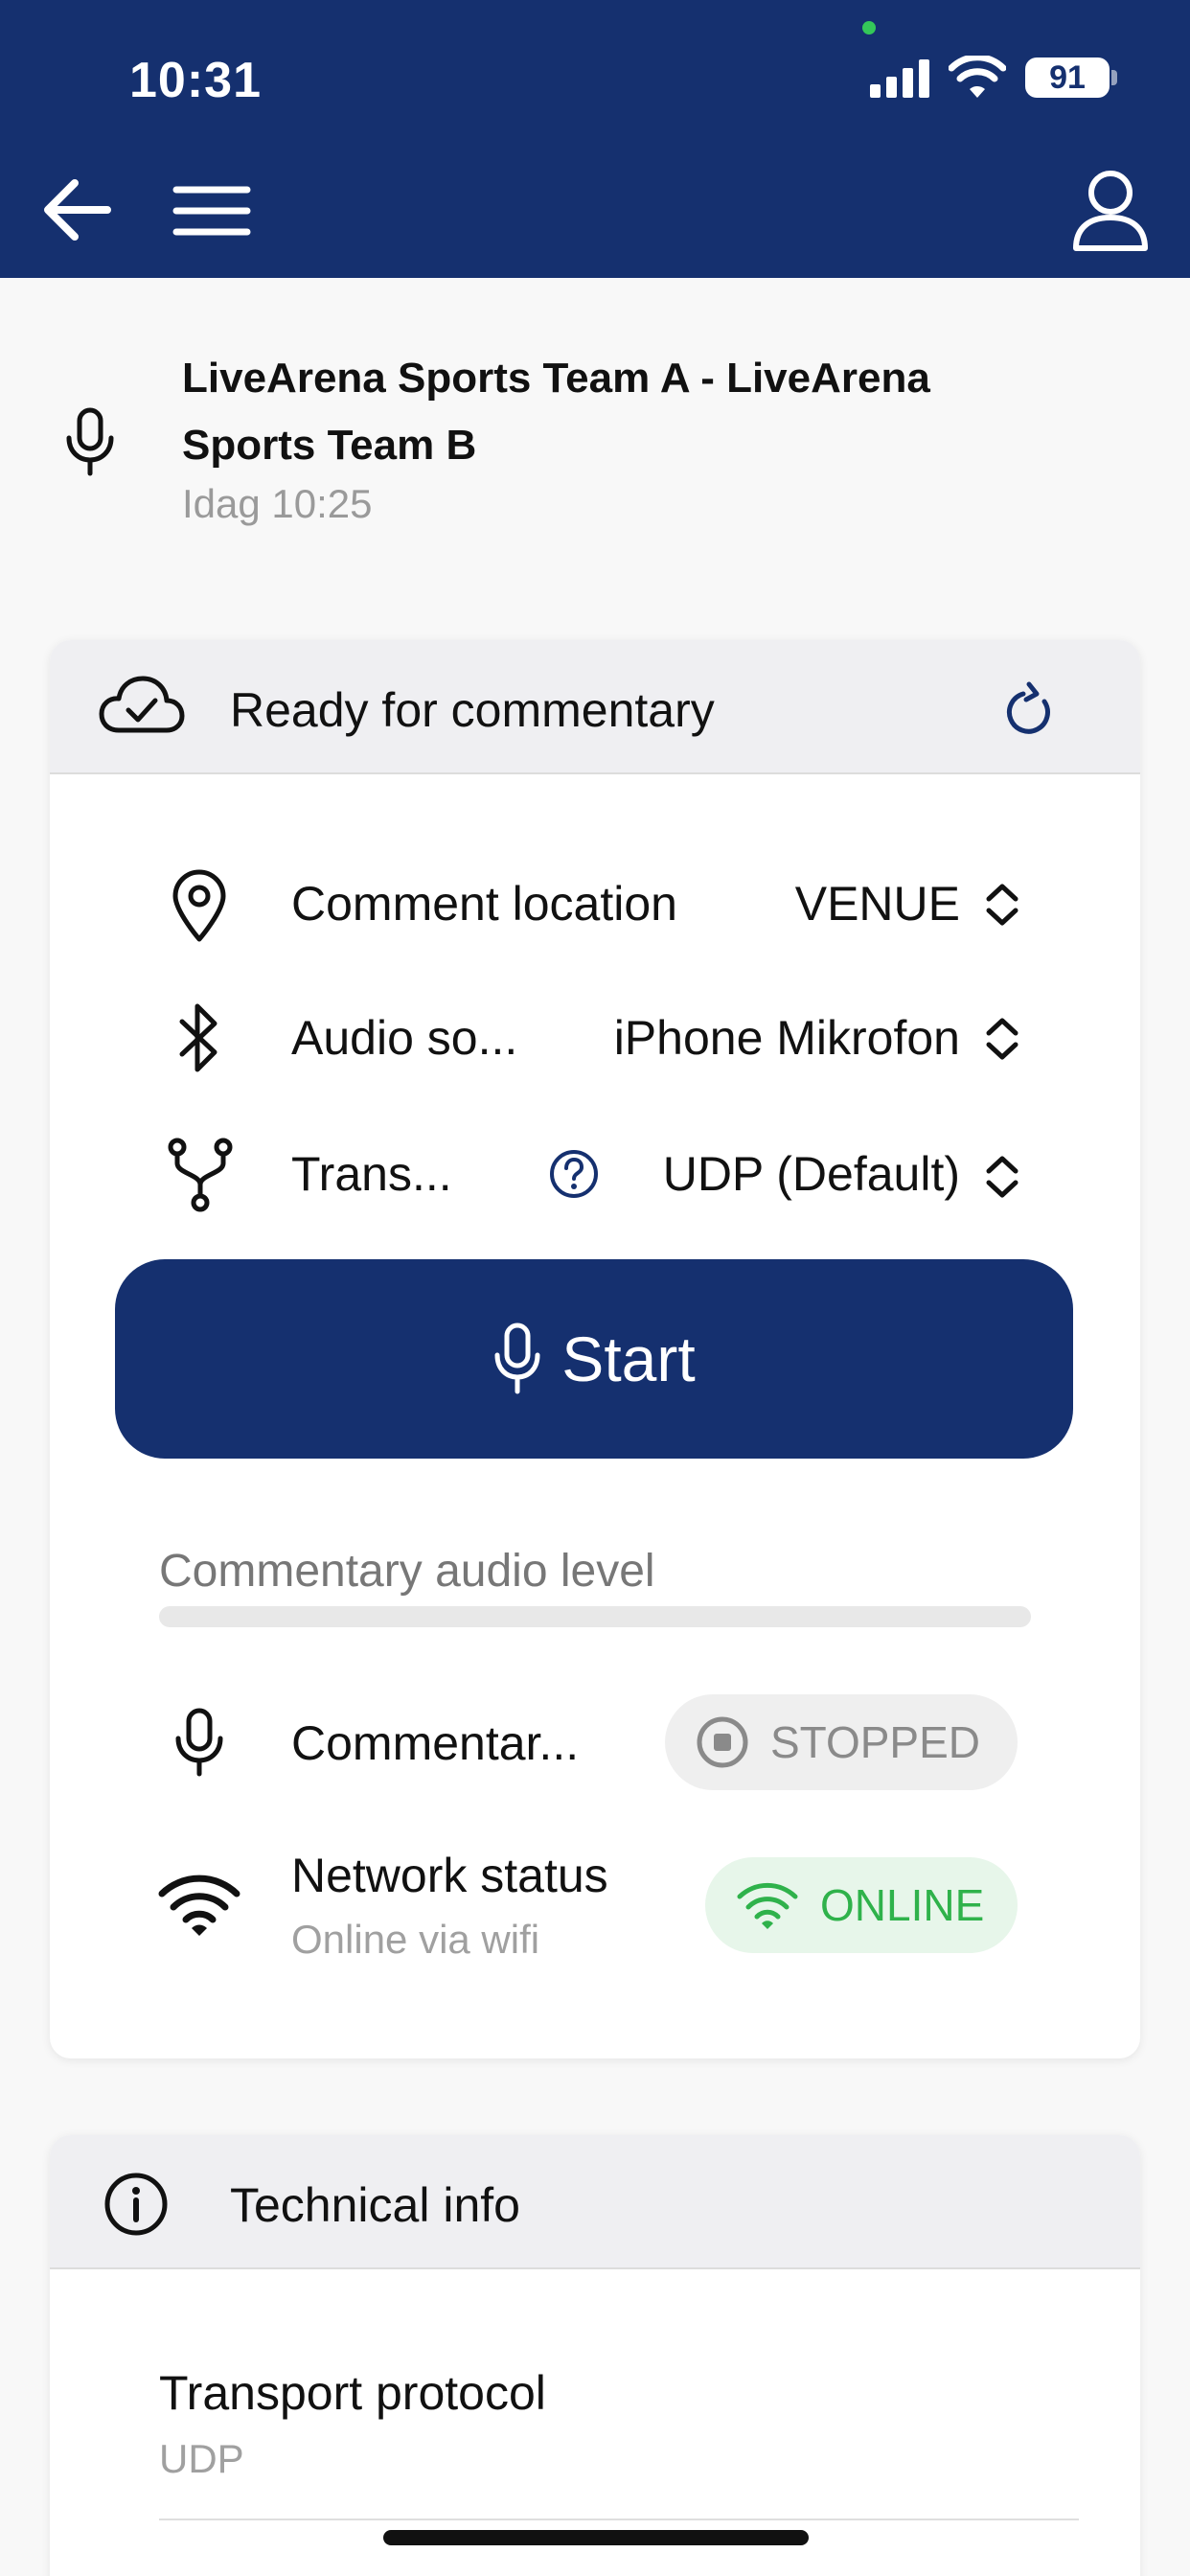 This screenshot has width=1190, height=2576. What do you see at coordinates (1029, 711) in the screenshot?
I see `refresh-icon` at bounding box center [1029, 711].